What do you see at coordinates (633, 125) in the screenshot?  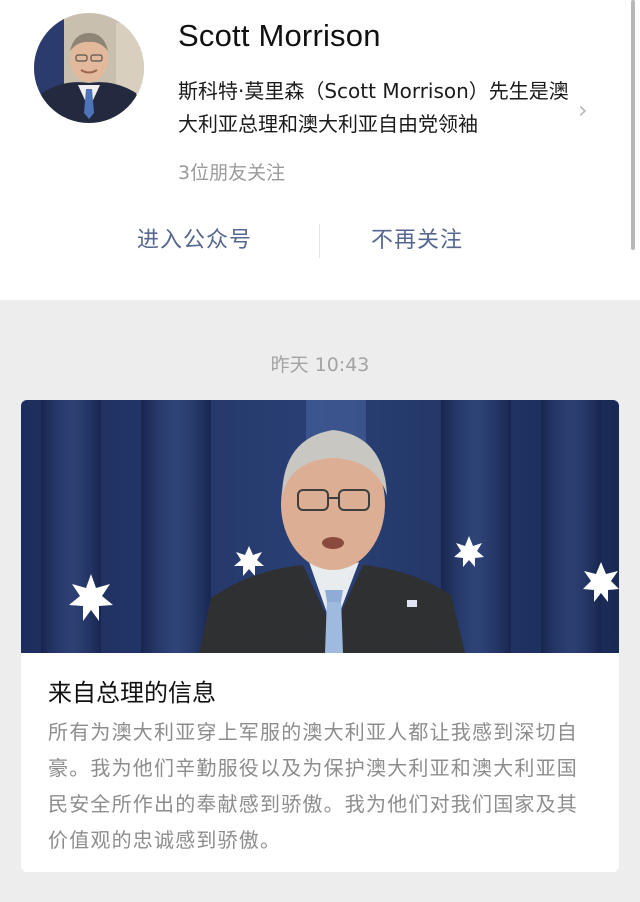 I see `scrollbar` at bounding box center [633, 125].